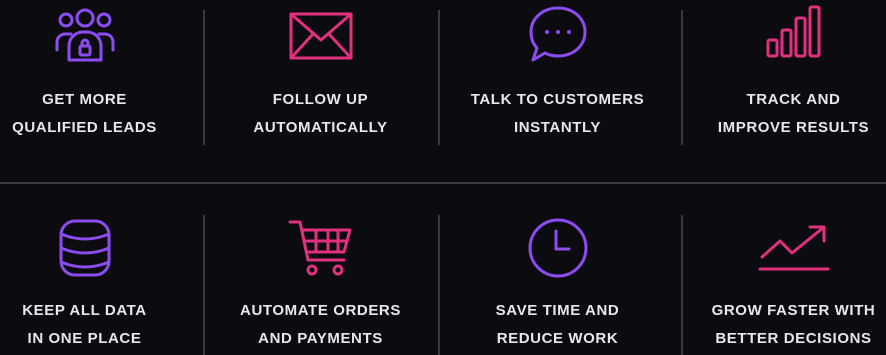 Image resolution: width=886 pixels, height=355 pixels. What do you see at coordinates (320, 113) in the screenshot?
I see `feature-label: FOLLOW UP AUTOMATICALLY` at bounding box center [320, 113].